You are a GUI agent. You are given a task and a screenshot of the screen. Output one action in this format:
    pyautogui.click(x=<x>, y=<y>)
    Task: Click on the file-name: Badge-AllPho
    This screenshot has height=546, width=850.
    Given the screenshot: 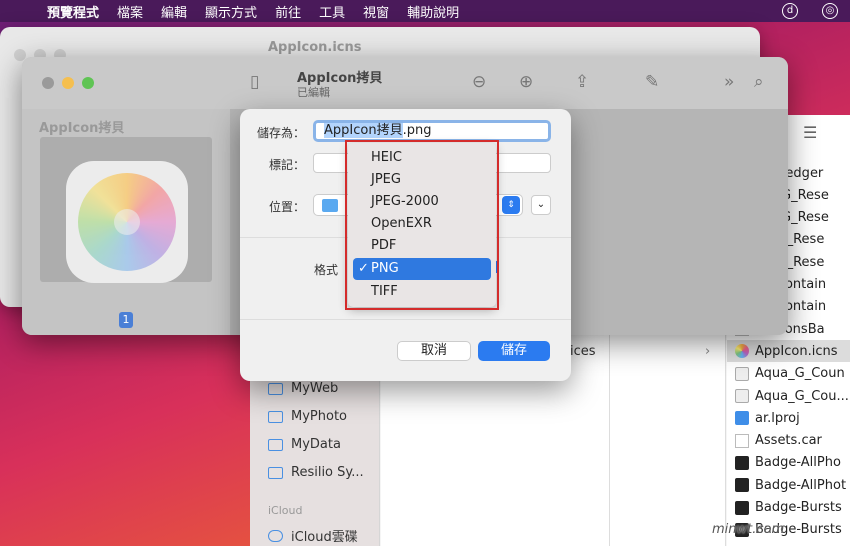 What is the action you would take?
    pyautogui.click(x=798, y=463)
    